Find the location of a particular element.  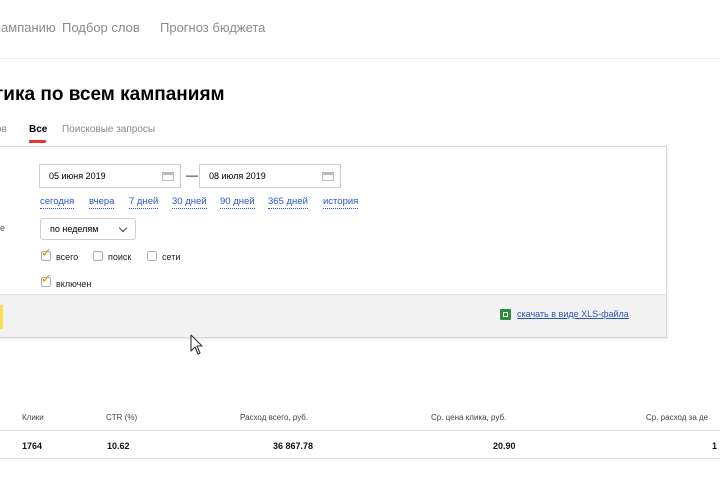

active-tab-indicator is located at coordinates (37, 141).